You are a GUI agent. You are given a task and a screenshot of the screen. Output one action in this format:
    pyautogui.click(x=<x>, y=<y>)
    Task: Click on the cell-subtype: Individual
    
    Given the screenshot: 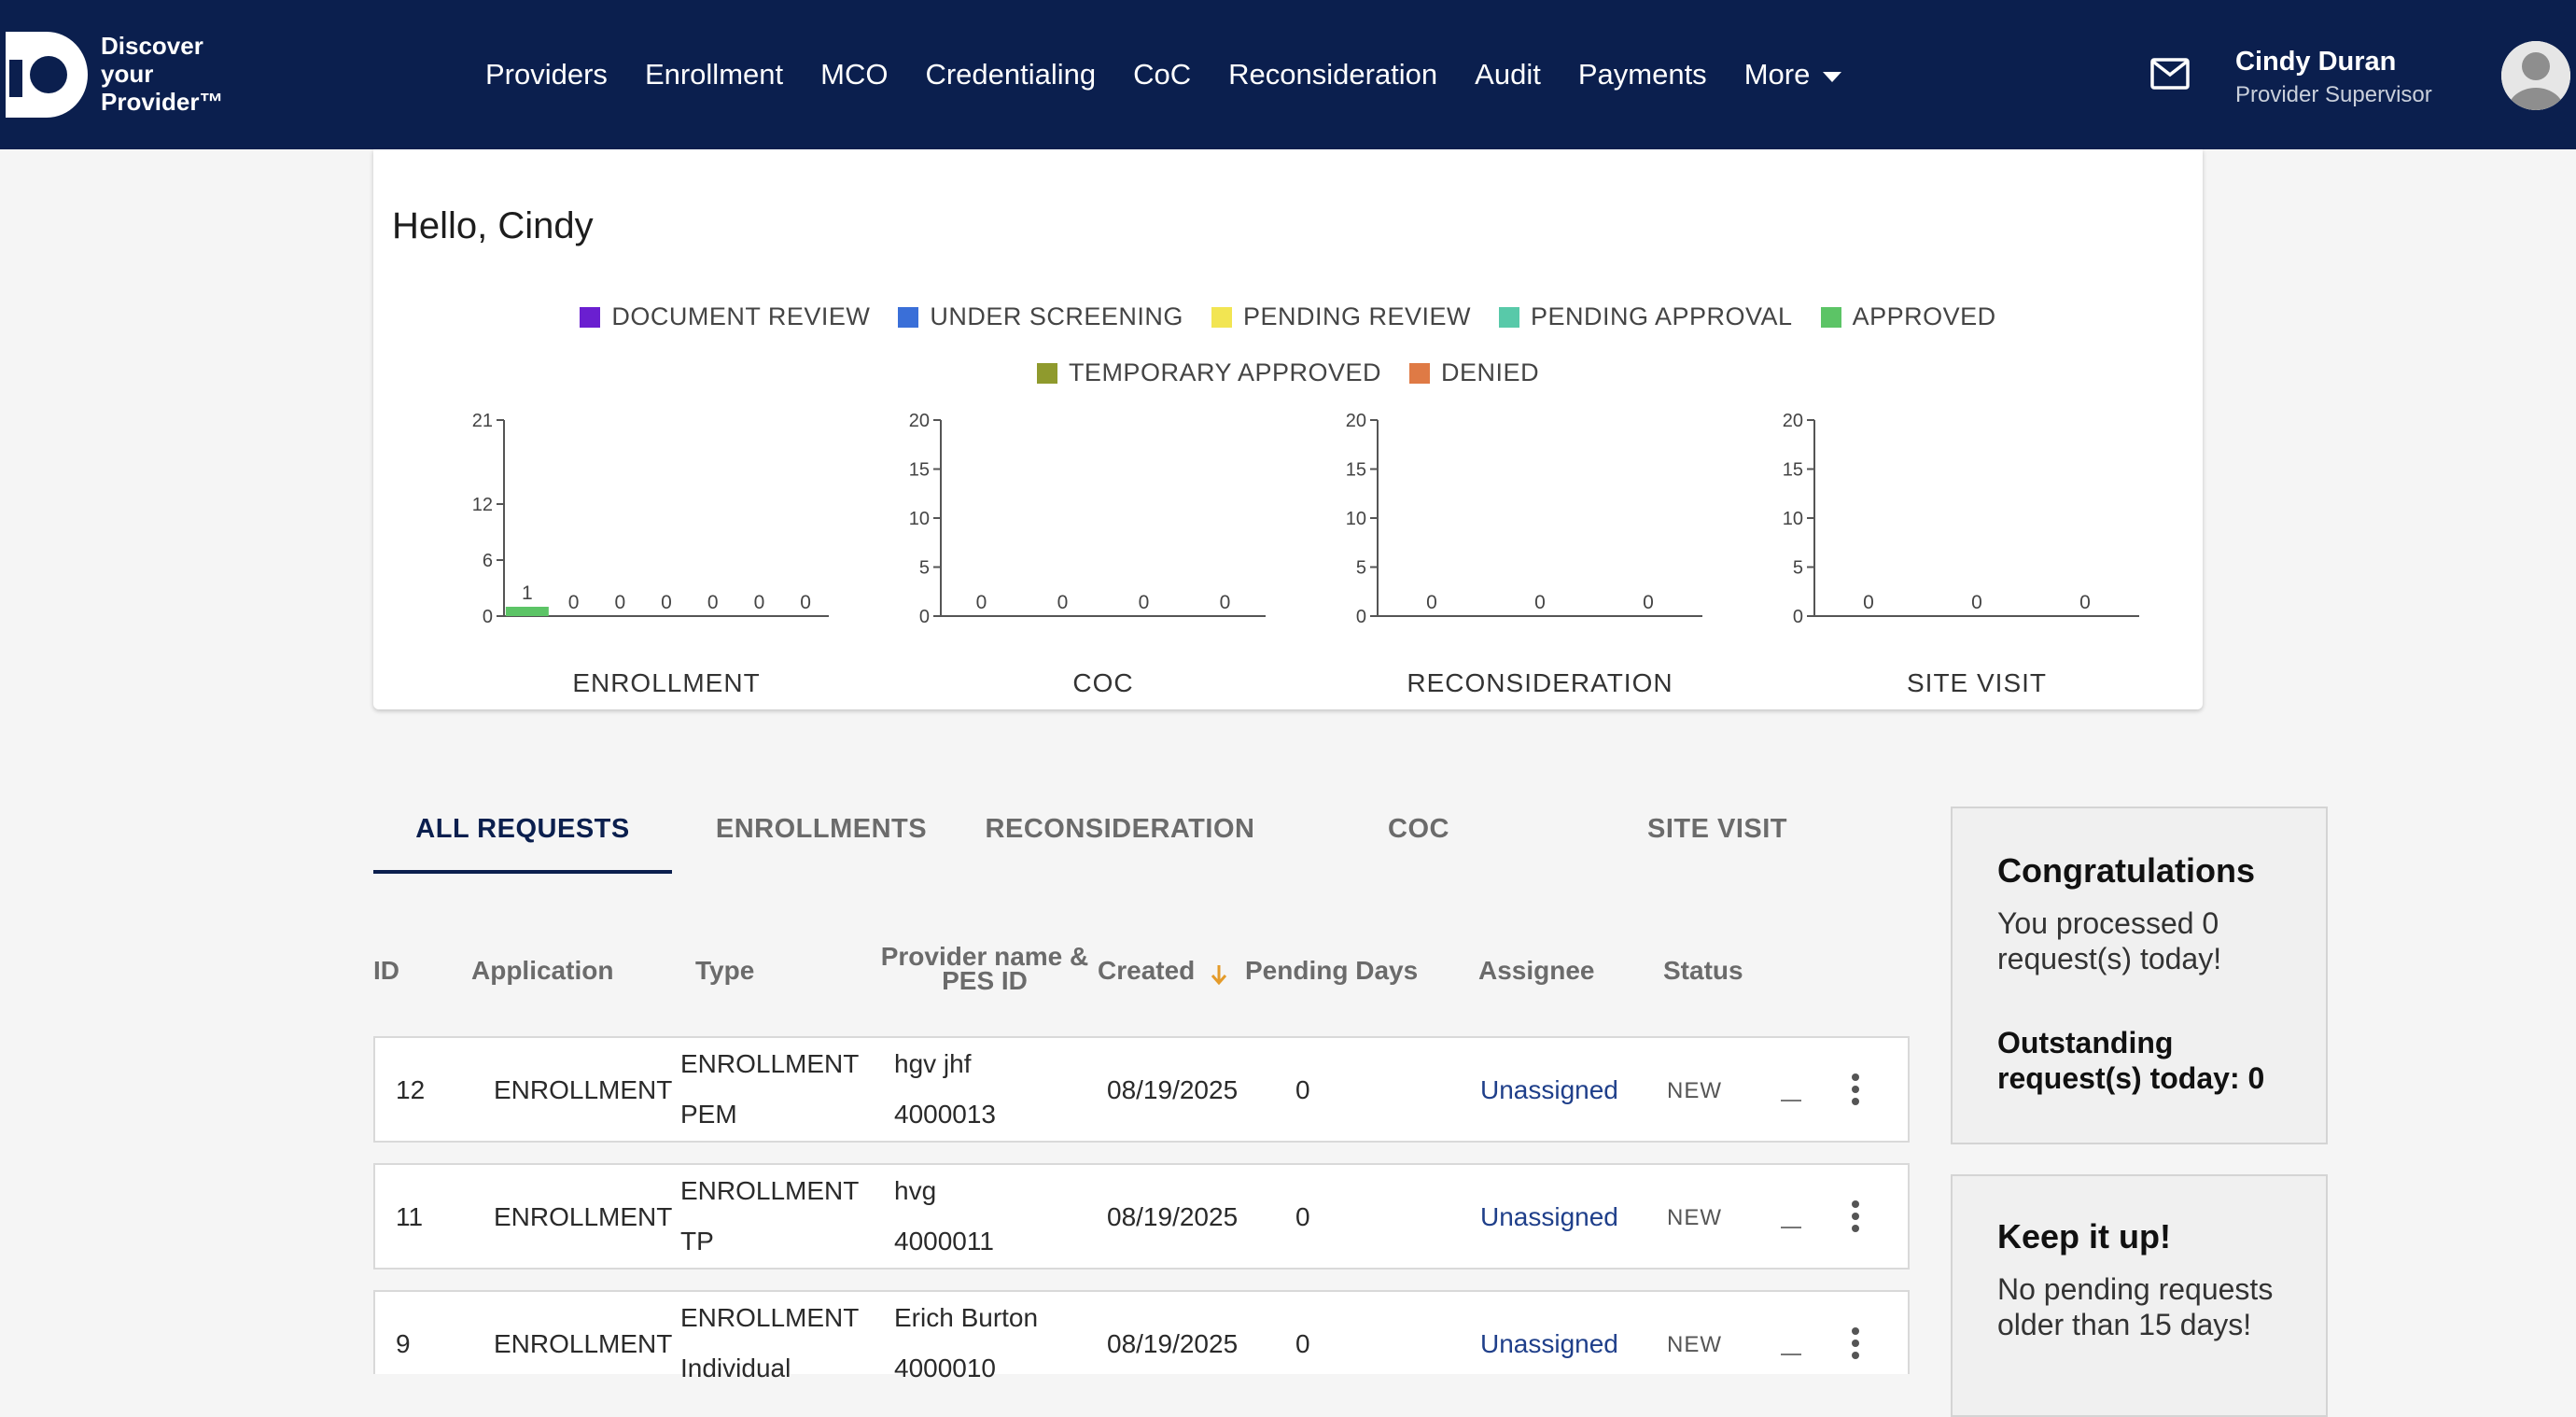 What is the action you would take?
    pyautogui.click(x=735, y=1368)
    